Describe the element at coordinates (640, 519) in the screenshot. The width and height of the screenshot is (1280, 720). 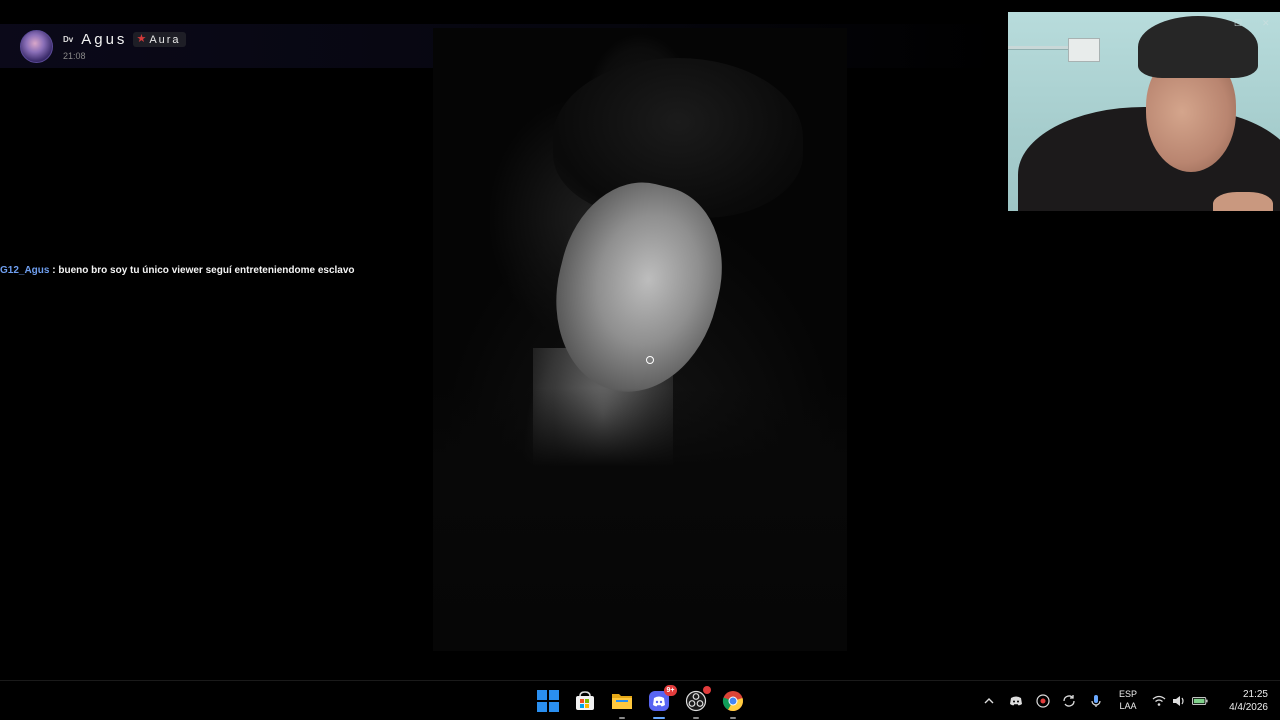
I see `photo-shirt-region` at that location.